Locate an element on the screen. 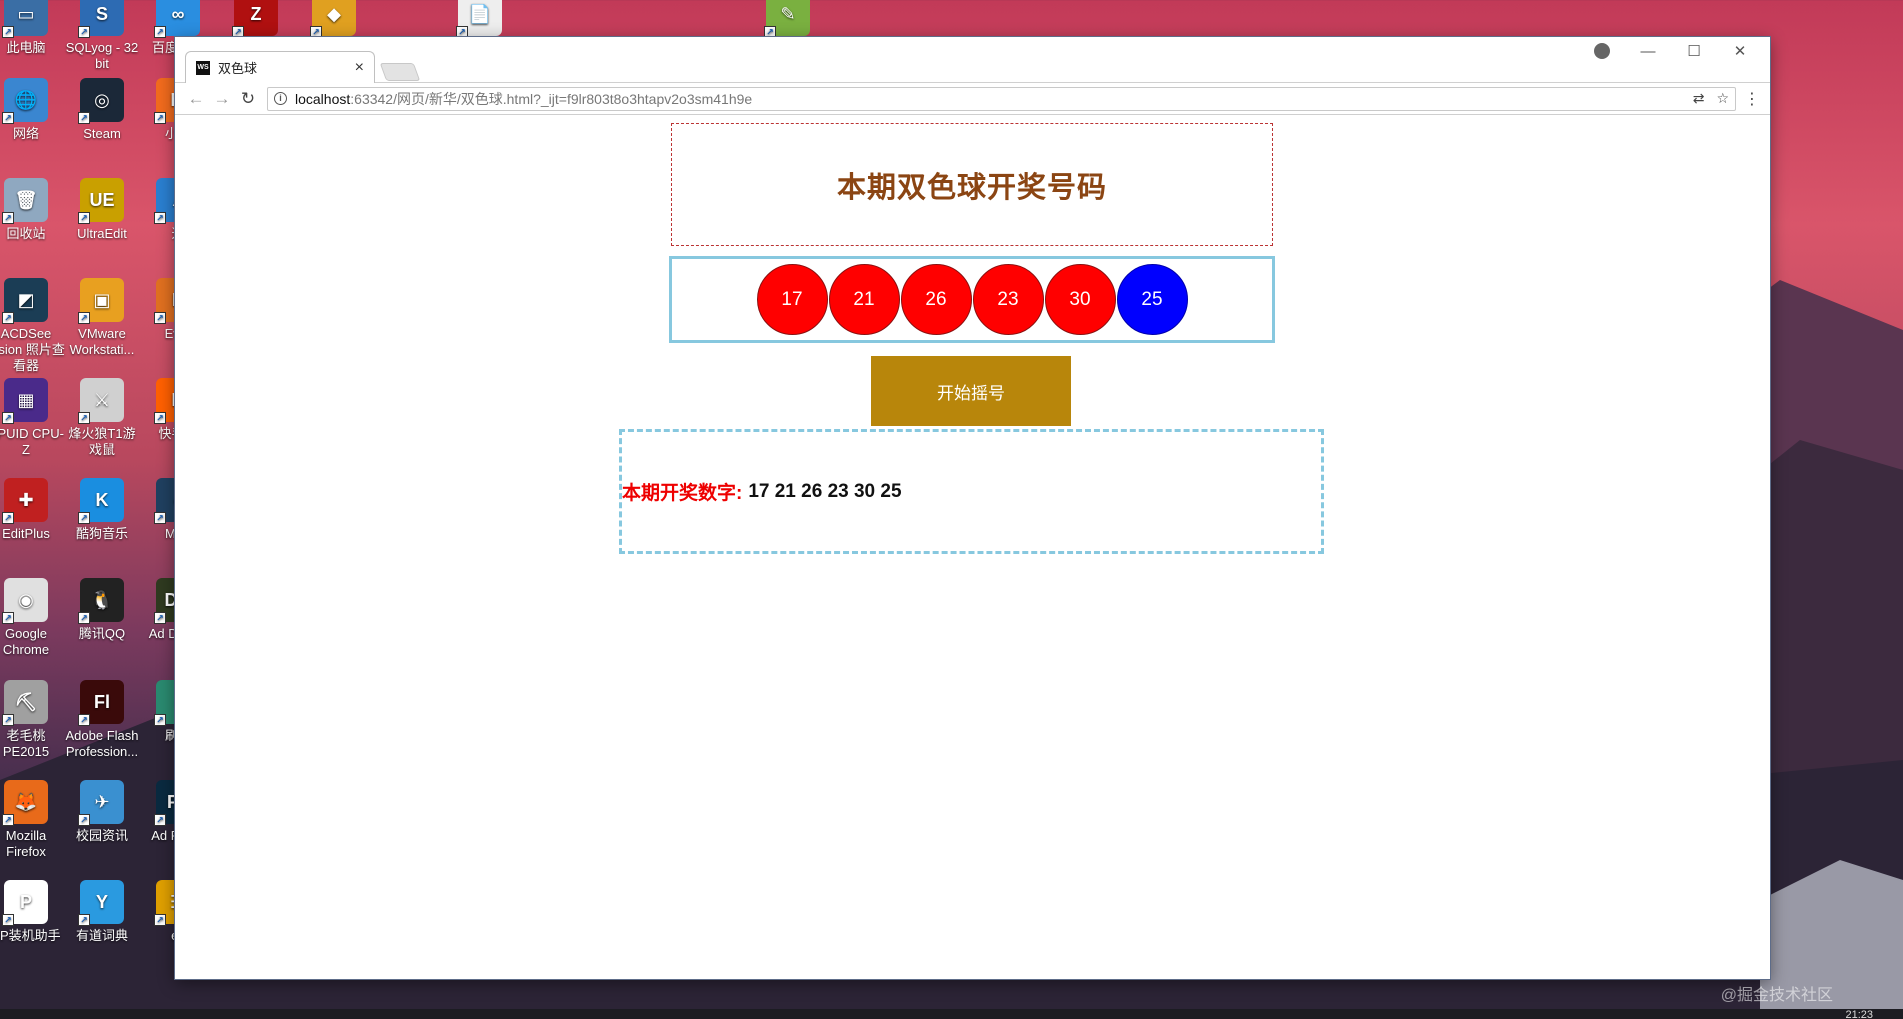  desktop-icon: 🐧 ↗ 腾讯QQ is located at coordinates (102, 610).